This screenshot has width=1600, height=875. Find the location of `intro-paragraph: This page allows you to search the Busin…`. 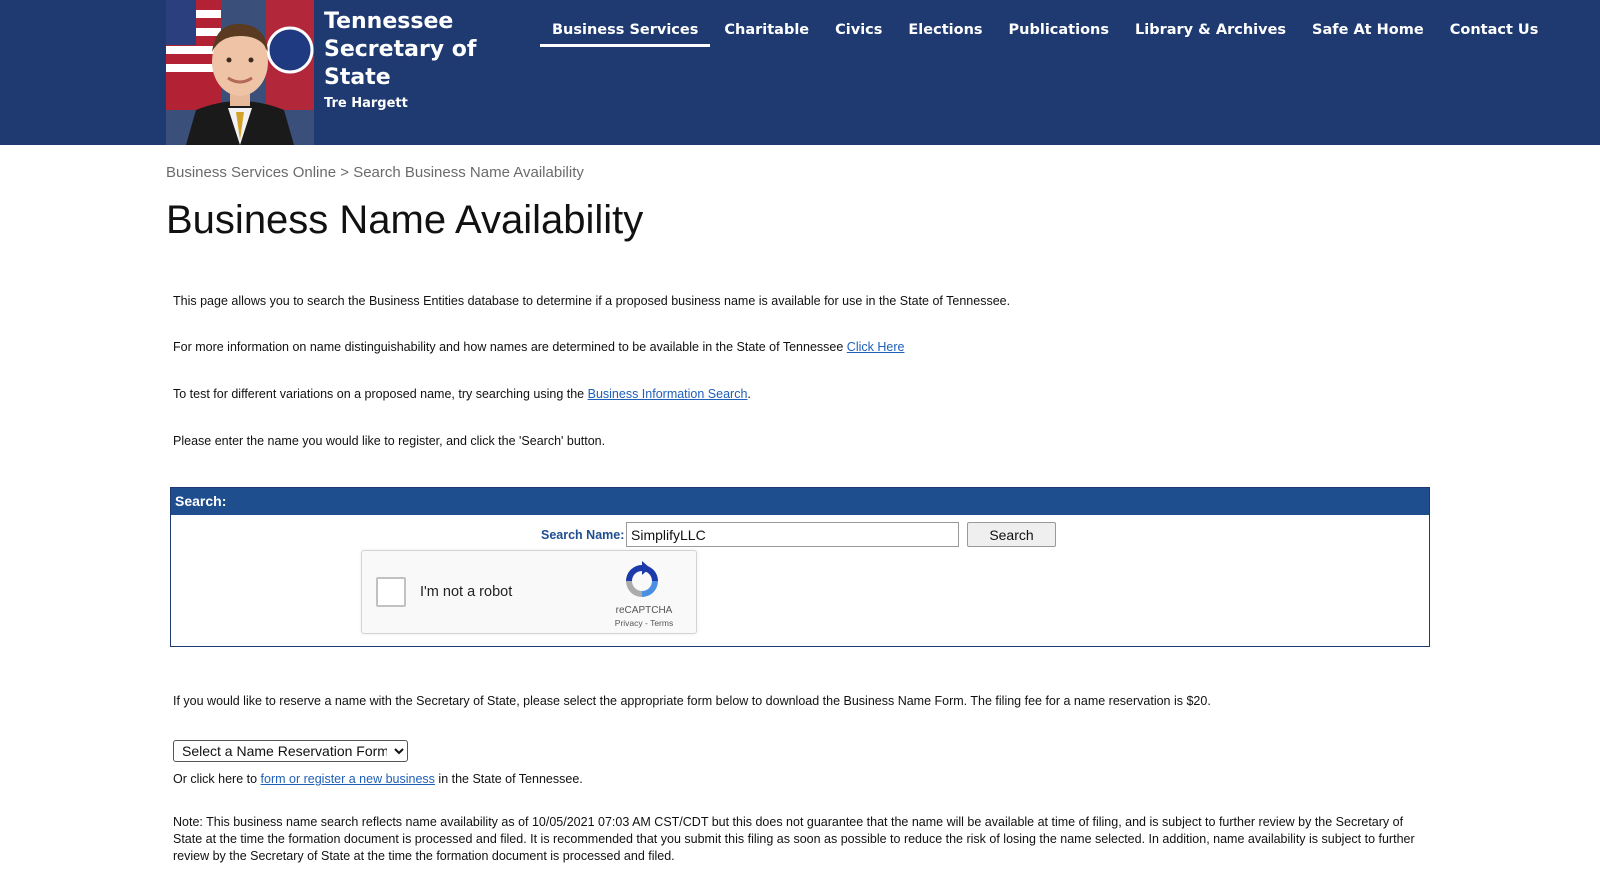

intro-paragraph: This page allows you to search the Busin… is located at coordinates (592, 301).